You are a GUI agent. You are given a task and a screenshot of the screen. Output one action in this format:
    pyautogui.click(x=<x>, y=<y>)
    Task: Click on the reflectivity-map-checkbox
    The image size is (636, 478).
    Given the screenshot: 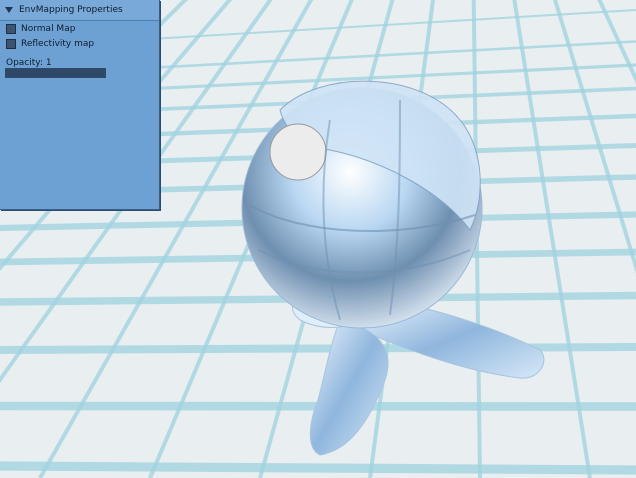 What is the action you would take?
    pyautogui.click(x=11, y=43)
    